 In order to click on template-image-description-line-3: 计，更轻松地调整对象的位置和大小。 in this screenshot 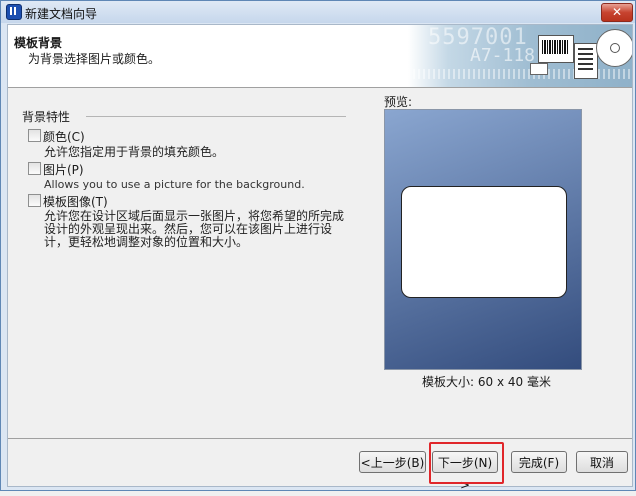, I will do `click(146, 242)`.